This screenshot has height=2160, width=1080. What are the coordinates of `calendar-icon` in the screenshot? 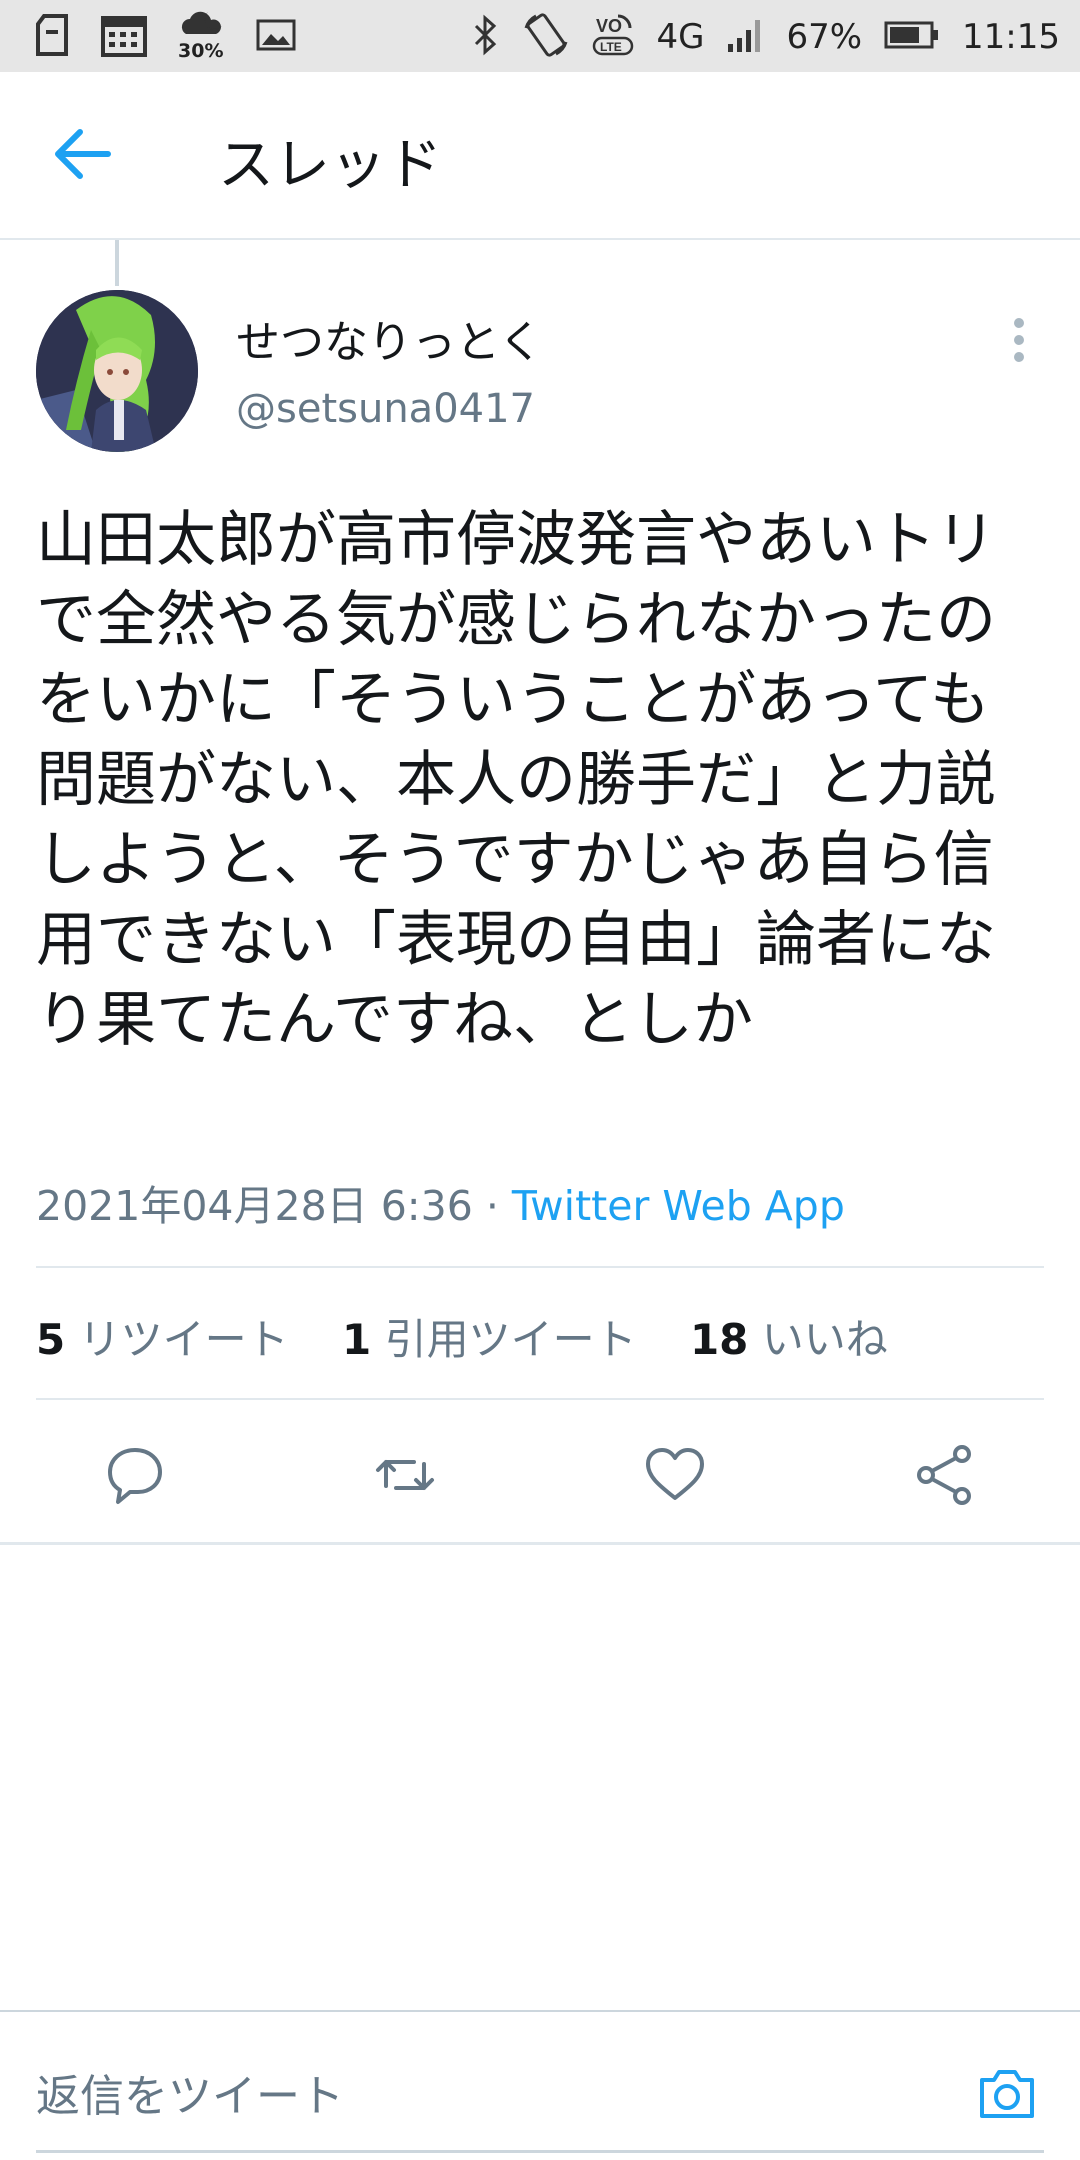 It's located at (124, 37).